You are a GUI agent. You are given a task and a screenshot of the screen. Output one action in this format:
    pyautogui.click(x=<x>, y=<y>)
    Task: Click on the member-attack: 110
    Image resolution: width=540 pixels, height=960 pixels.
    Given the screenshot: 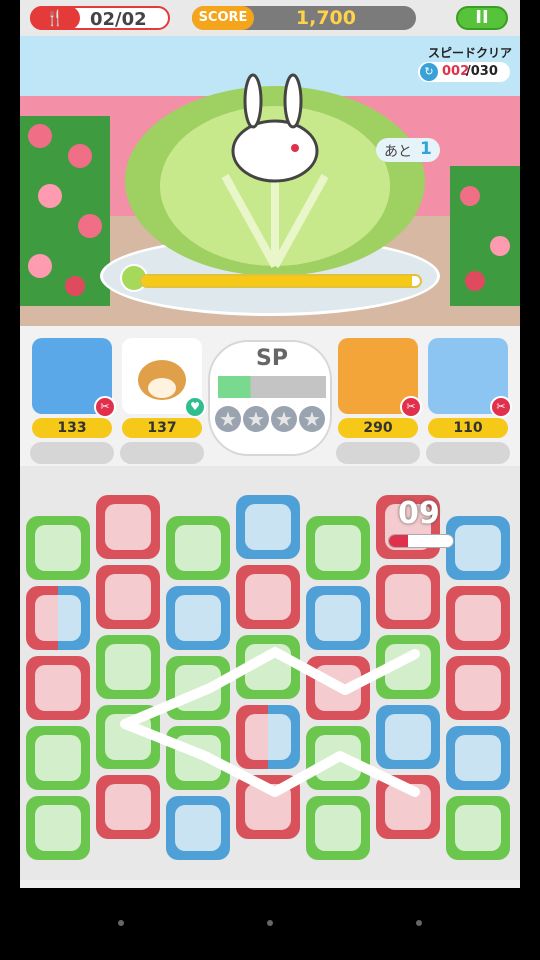 What is the action you would take?
    pyautogui.click(x=468, y=428)
    